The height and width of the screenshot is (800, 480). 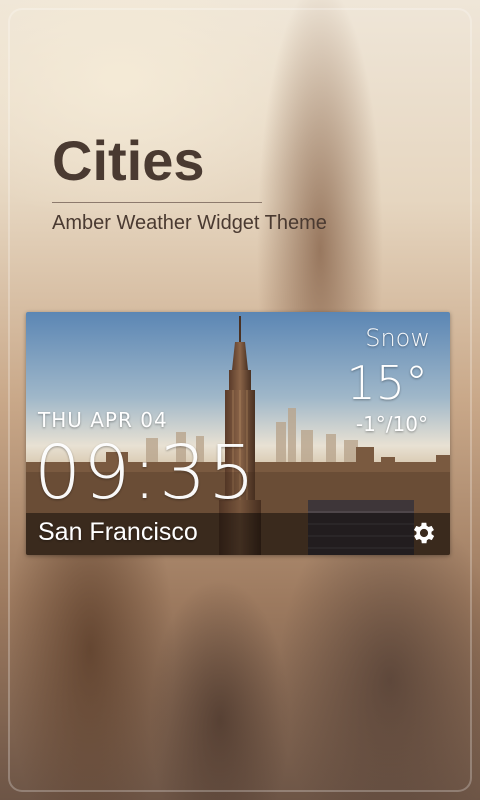 I want to click on gear-icon, so click(x=424, y=533).